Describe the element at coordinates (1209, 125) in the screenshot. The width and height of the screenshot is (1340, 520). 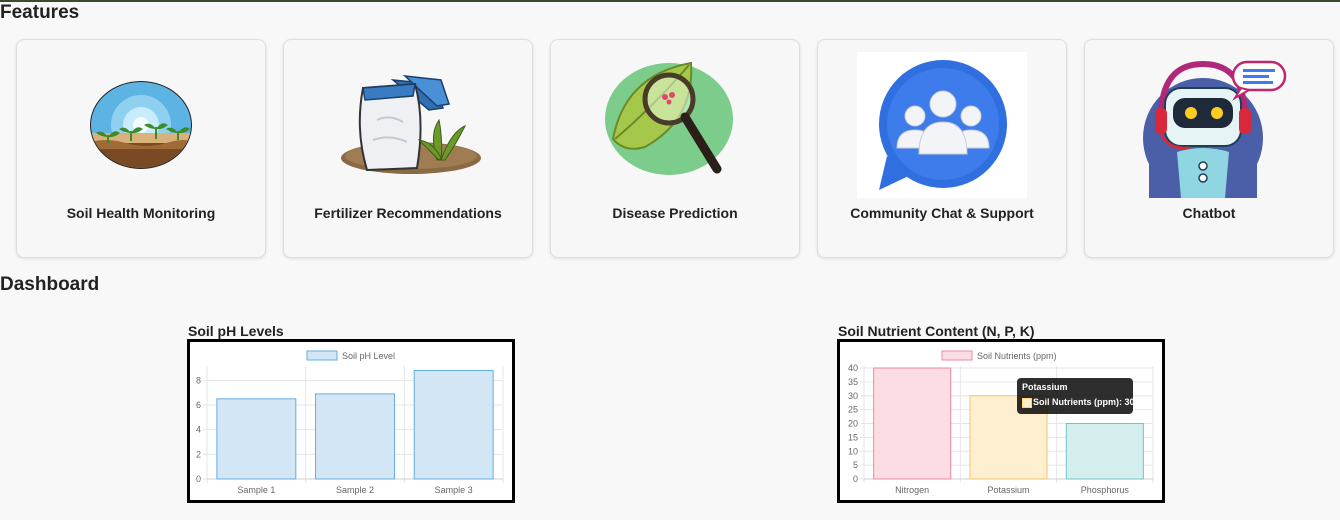
I see `robot-headset-icon` at that location.